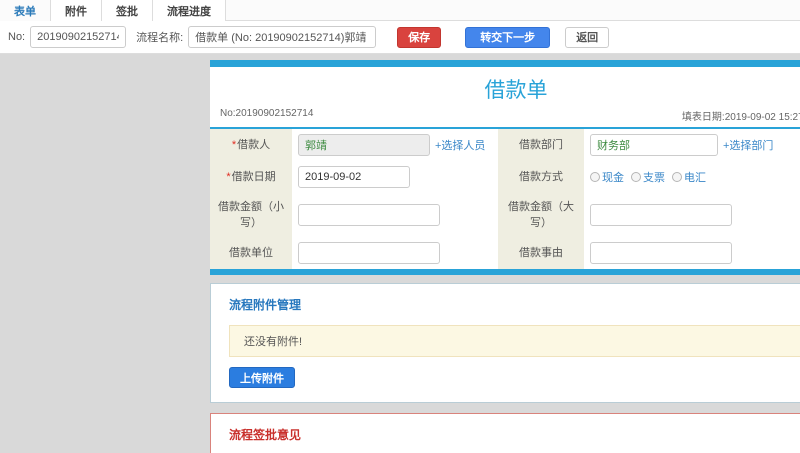  Describe the element at coordinates (460, 145) in the screenshot. I see `select-person-link: +选择人员` at that location.